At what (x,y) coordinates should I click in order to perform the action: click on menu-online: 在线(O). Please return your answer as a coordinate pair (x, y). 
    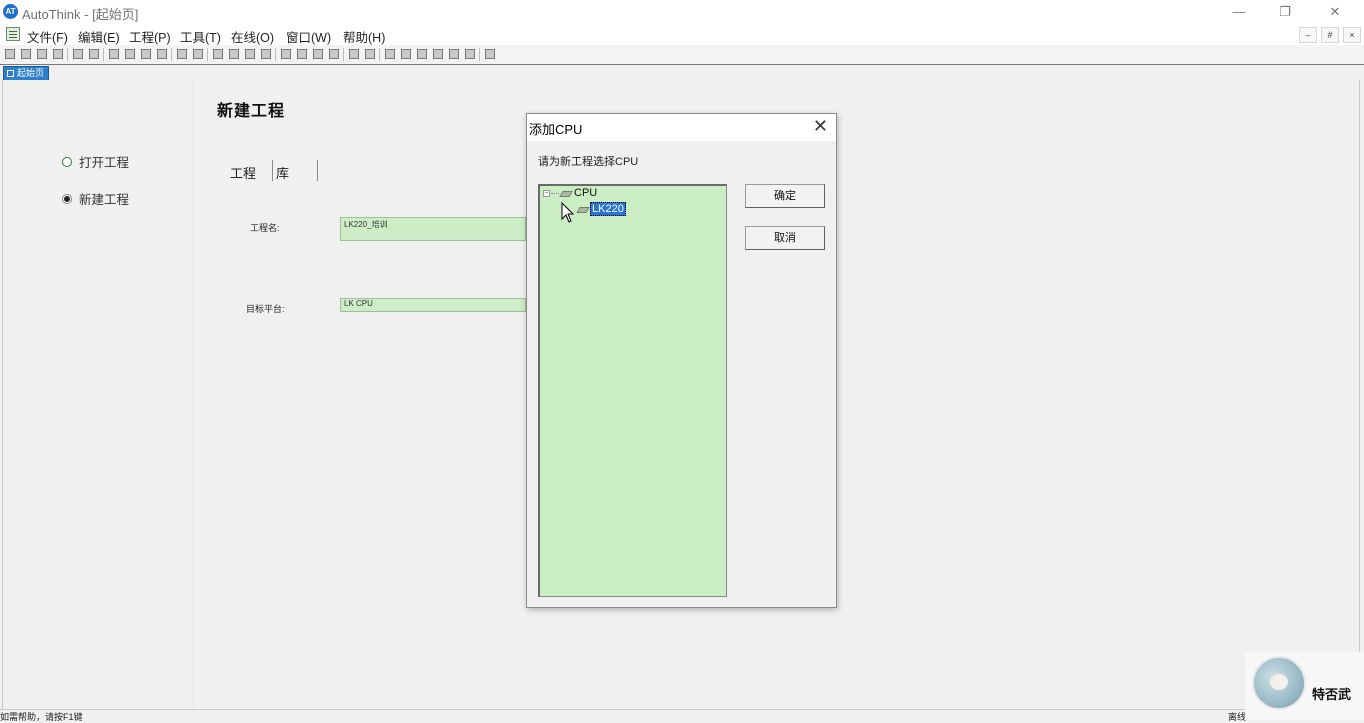
    Looking at the image, I should click on (252, 36).